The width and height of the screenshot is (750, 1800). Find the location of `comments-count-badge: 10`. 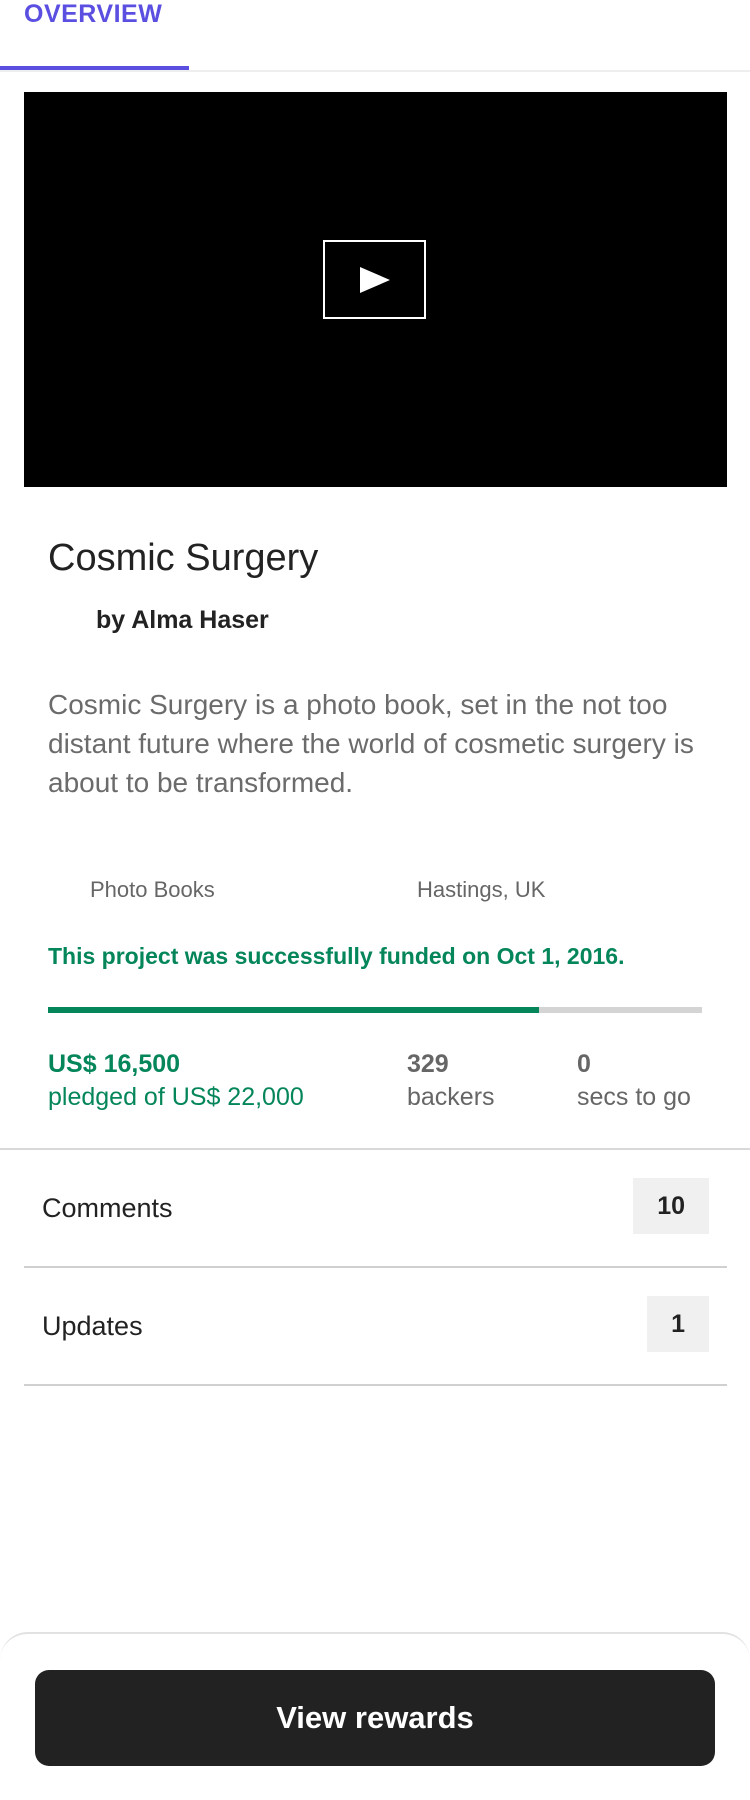

comments-count-badge: 10 is located at coordinates (671, 1206).